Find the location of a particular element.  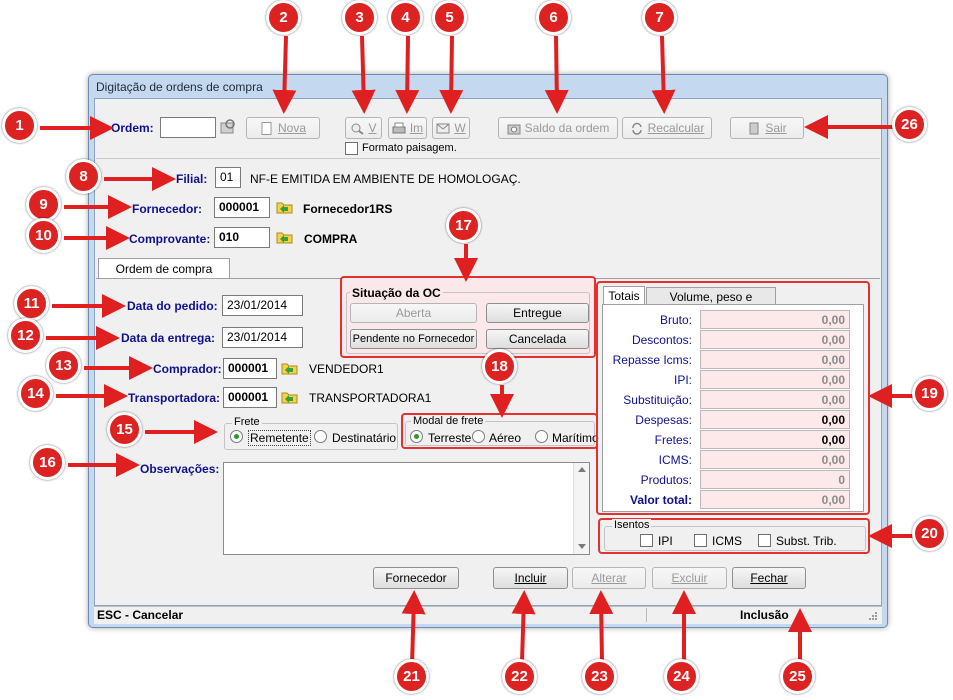

callout-badge-25: 25 is located at coordinates (797, 676).